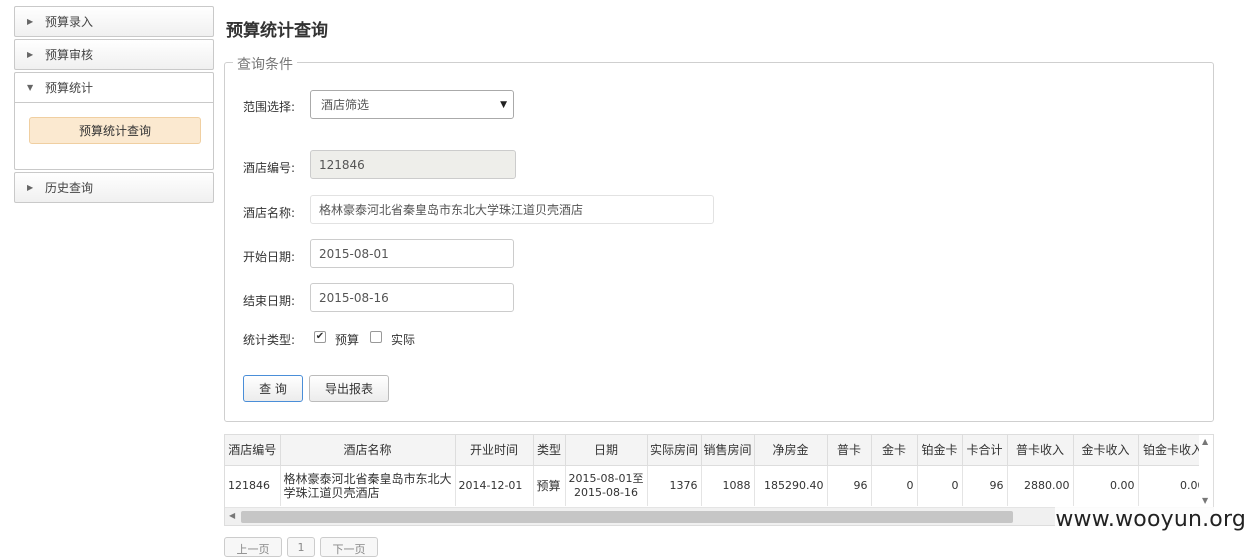 Image resolution: width=1256 pixels, height=557 pixels. Describe the element at coordinates (114, 21) in the screenshot. I see `sidebar-item-budget-entry: ▶ 预算录入` at that location.